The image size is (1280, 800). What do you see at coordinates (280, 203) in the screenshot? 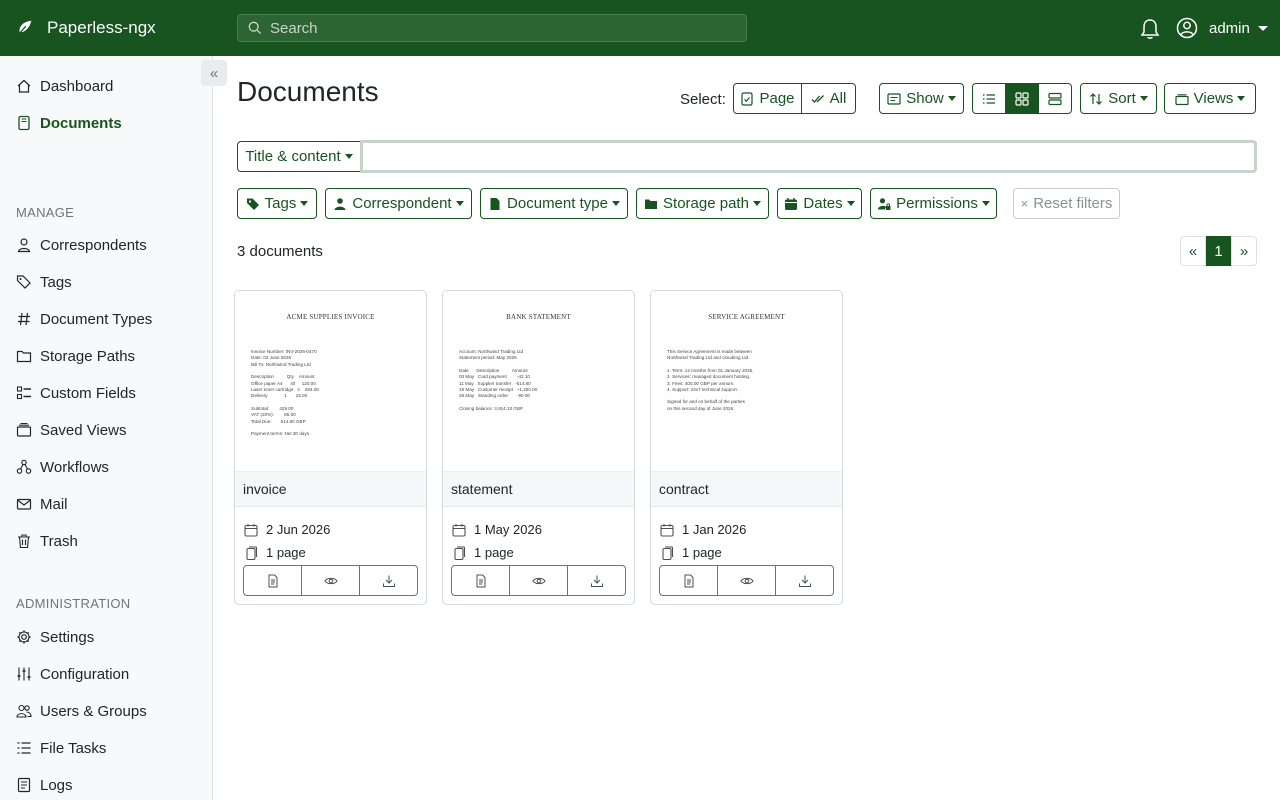
I see `tags-filter-label: Tags` at bounding box center [280, 203].